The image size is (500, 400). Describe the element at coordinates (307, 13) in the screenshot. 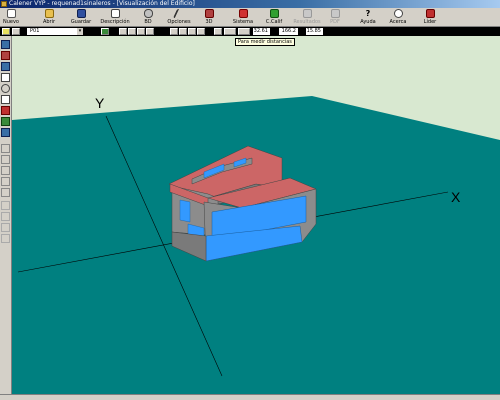

I see `results-icon` at that location.